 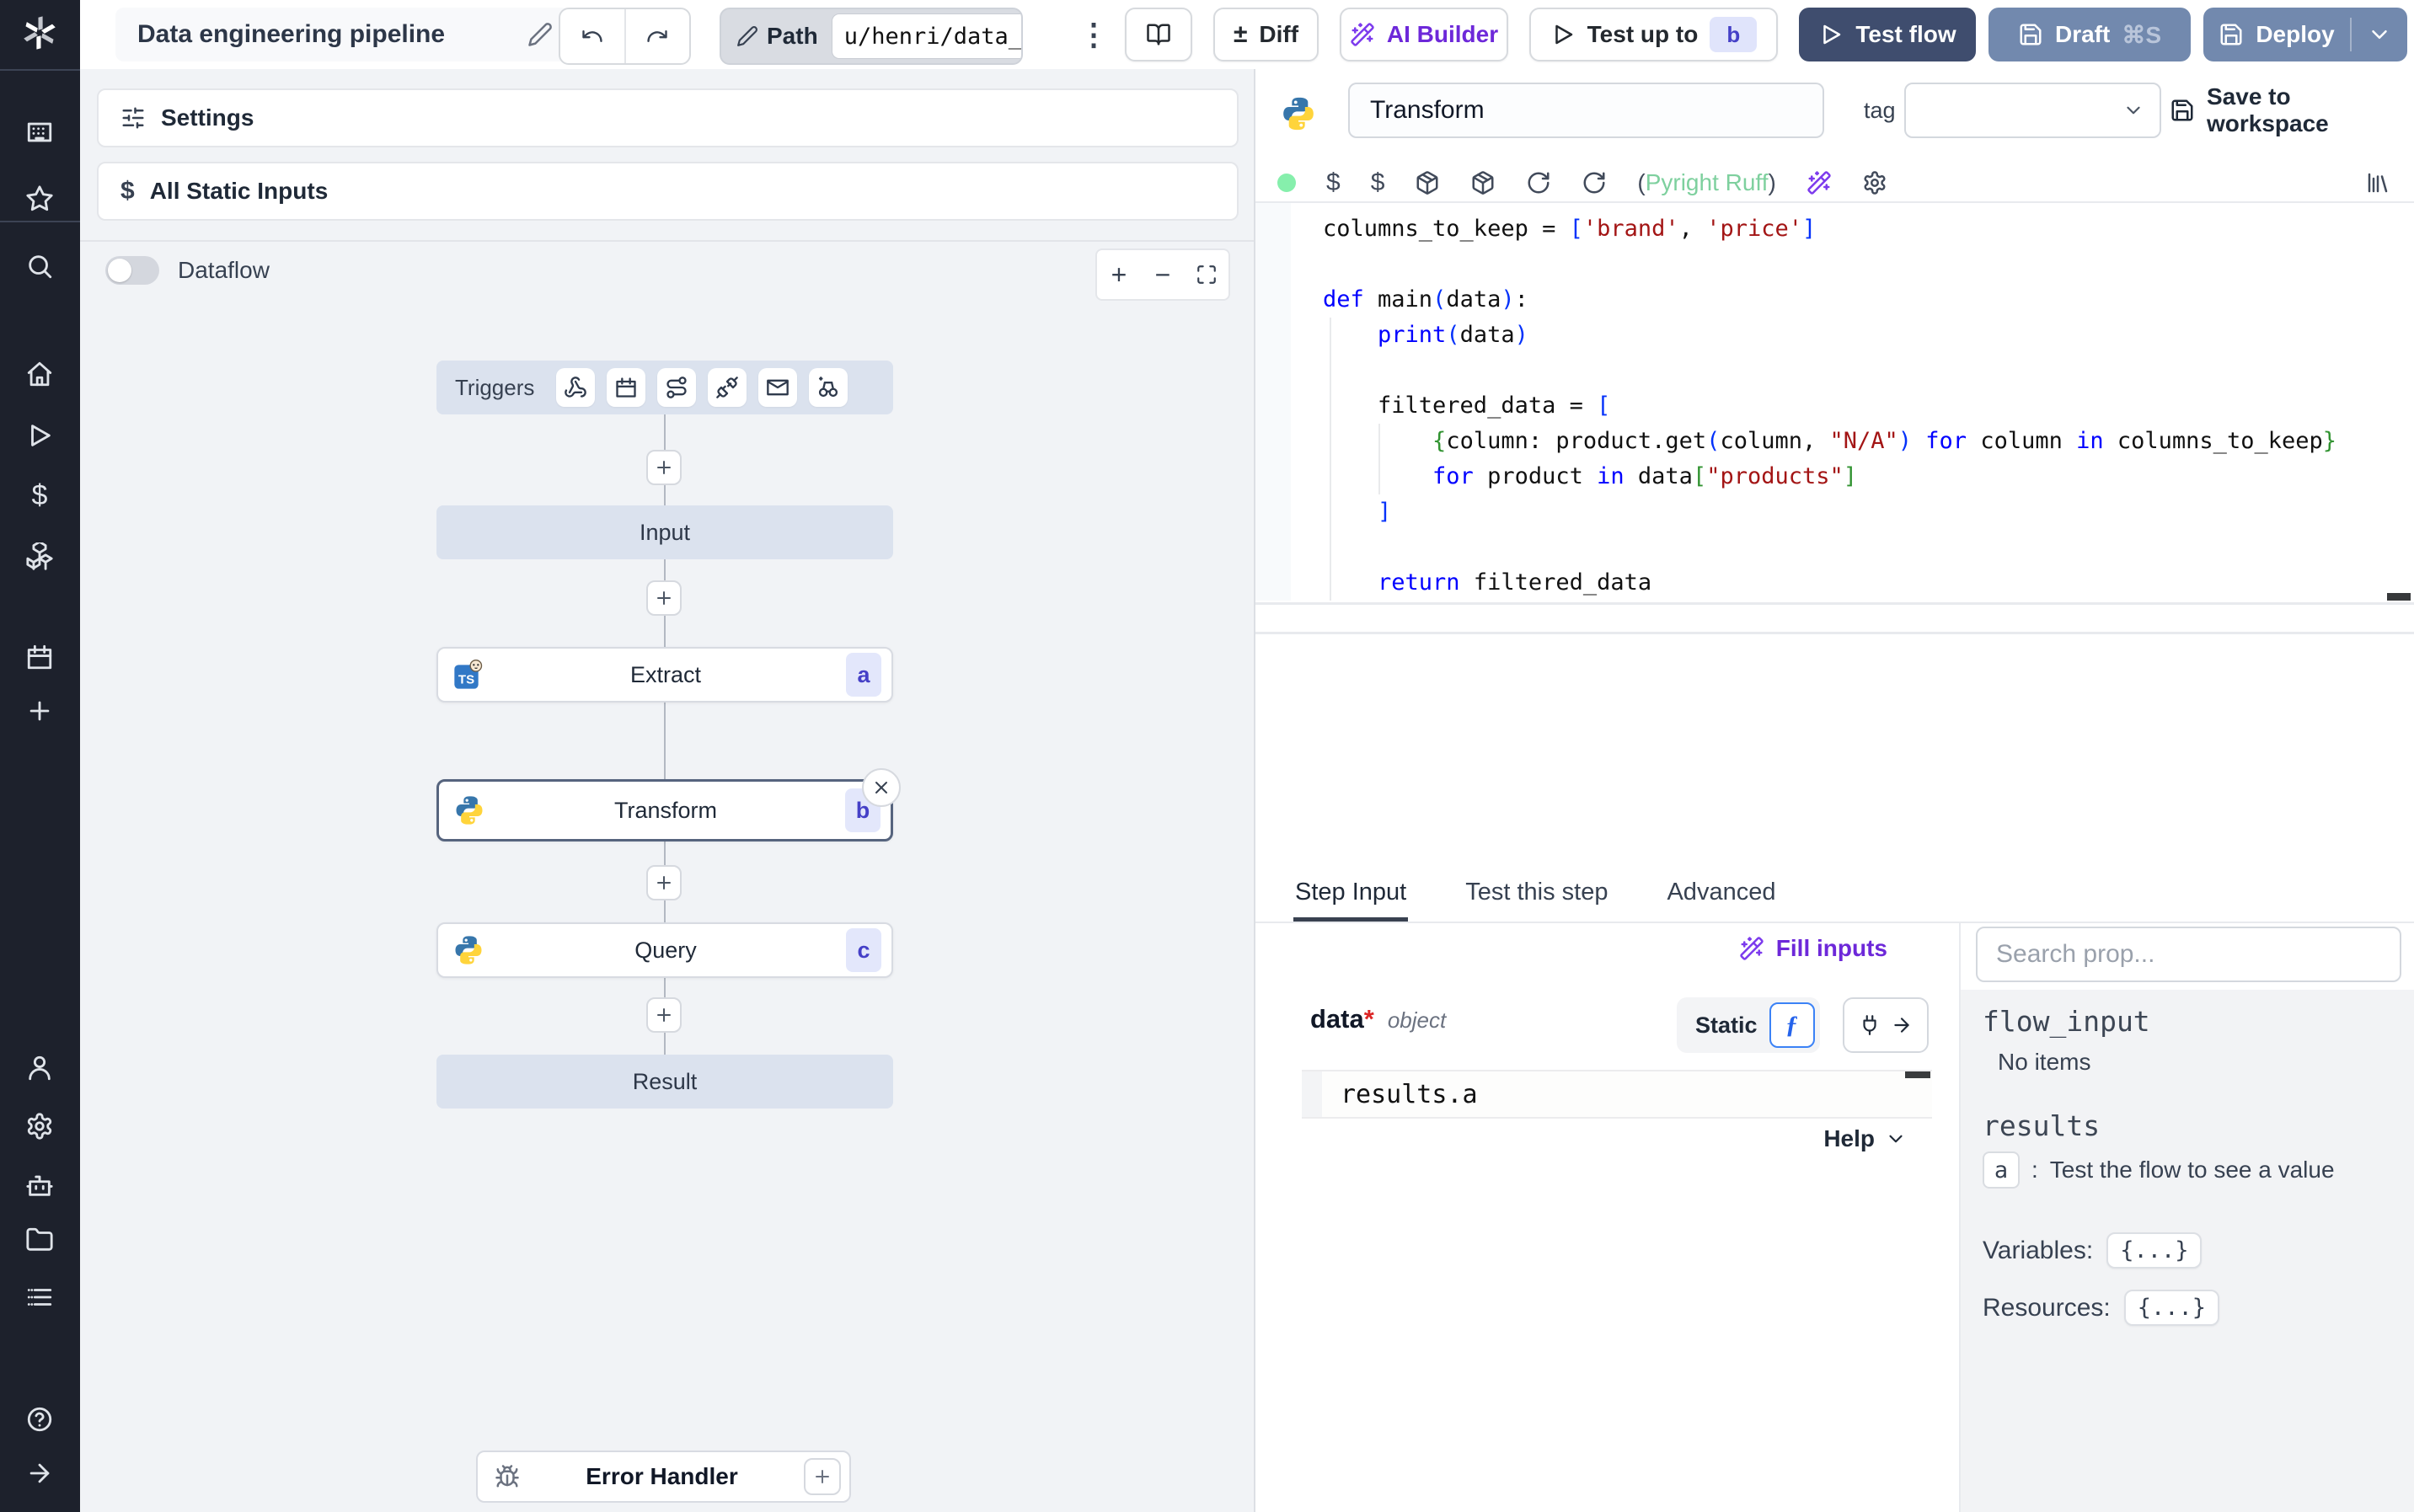 What do you see at coordinates (1266, 34) in the screenshot?
I see `diff-button: ± Diff` at bounding box center [1266, 34].